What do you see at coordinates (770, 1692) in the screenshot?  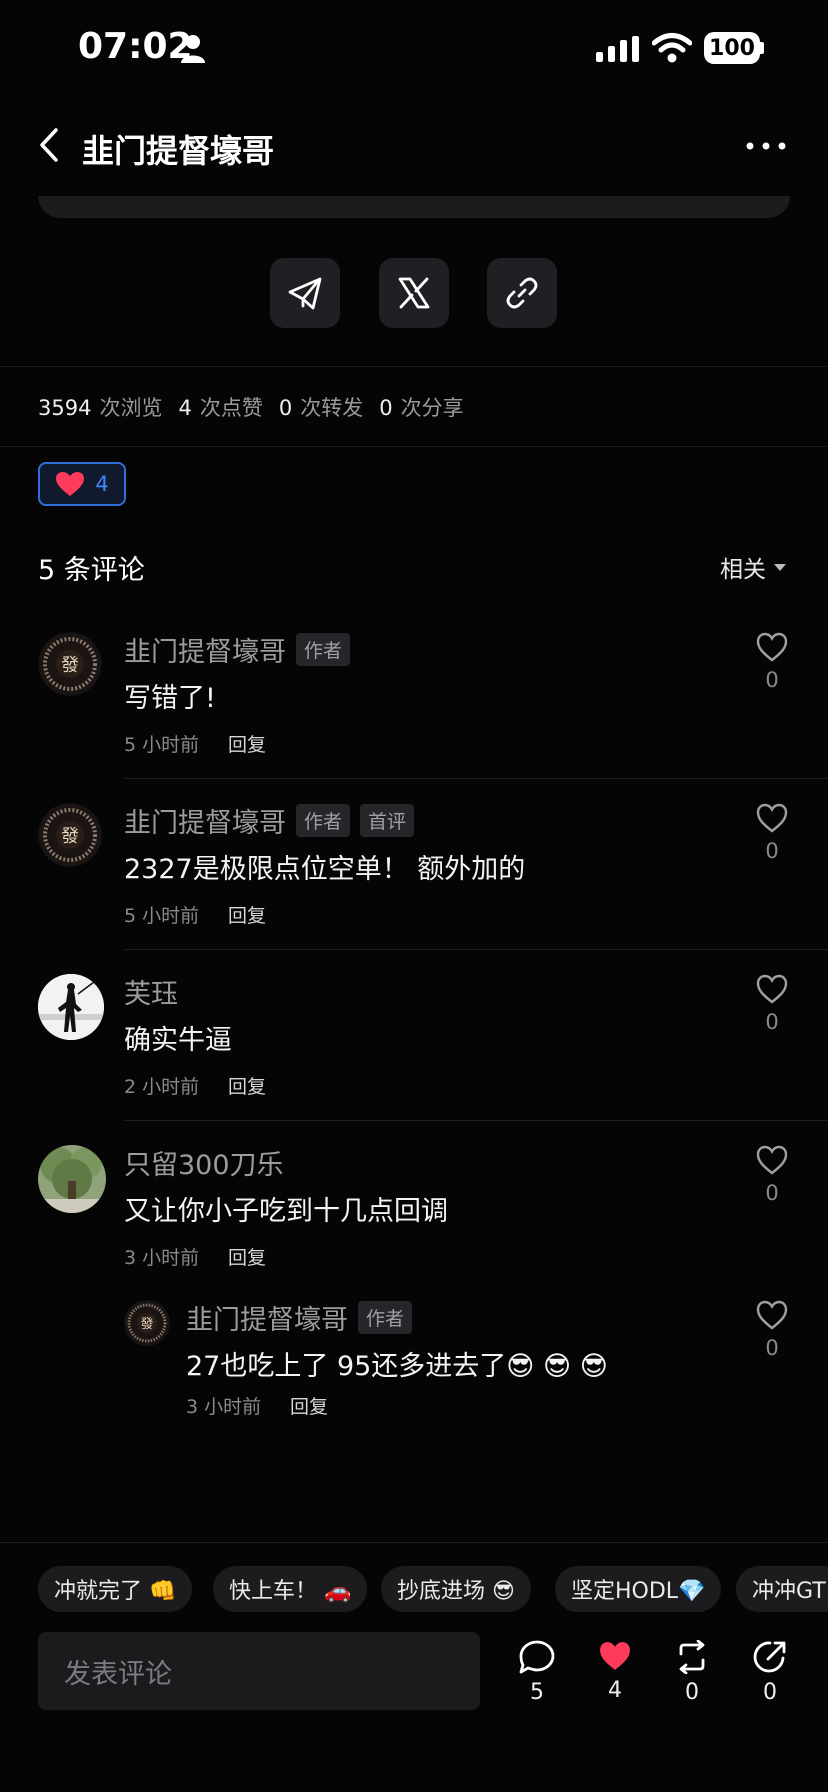 I see `shares-action-count: 0` at bounding box center [770, 1692].